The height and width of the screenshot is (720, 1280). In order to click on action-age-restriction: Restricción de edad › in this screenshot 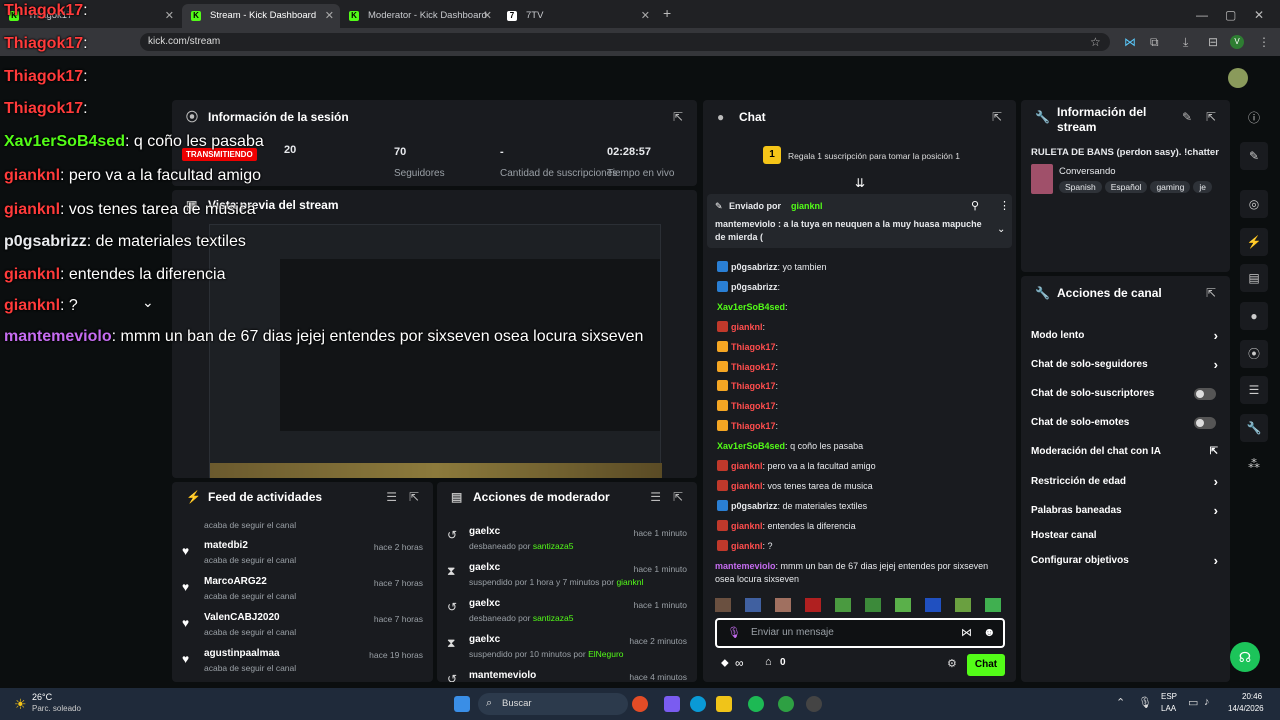, I will do `click(1125, 482)`.